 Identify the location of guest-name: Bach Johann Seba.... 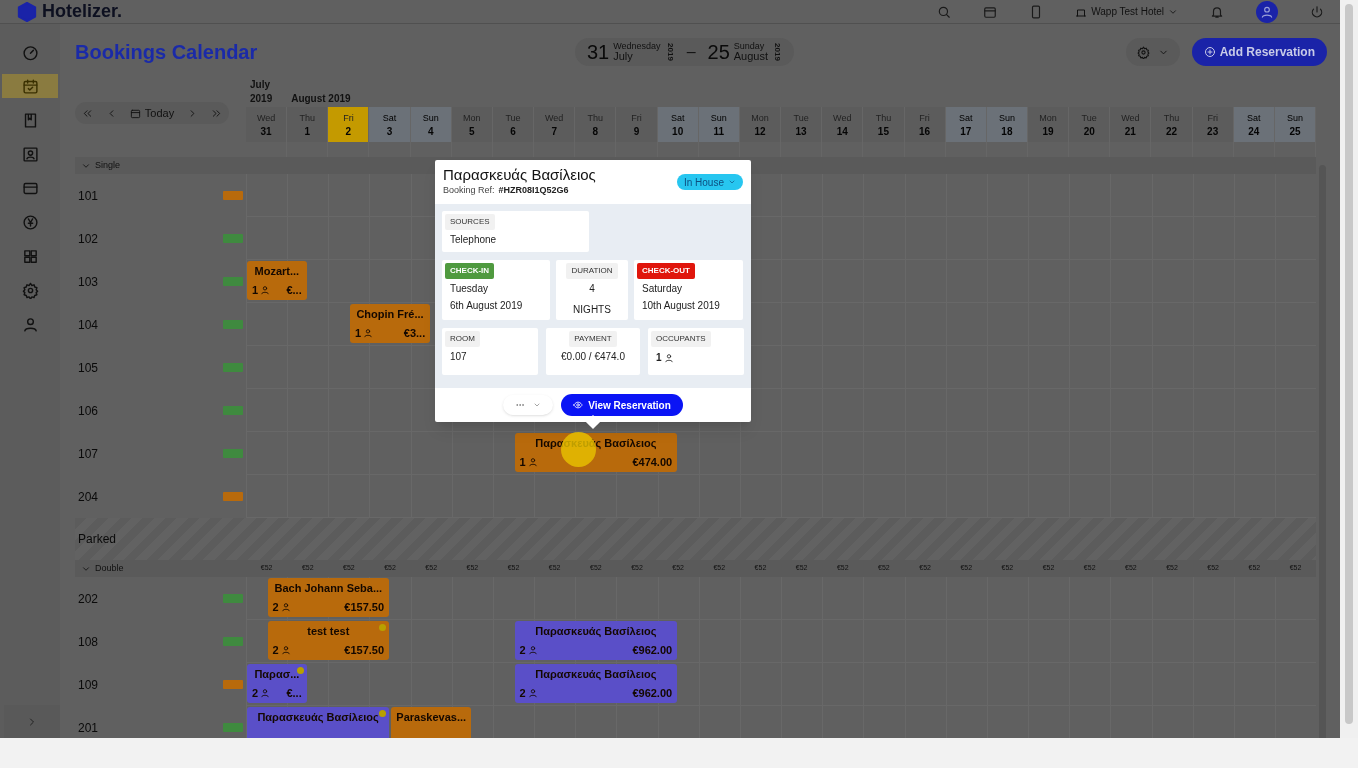
(328, 588).